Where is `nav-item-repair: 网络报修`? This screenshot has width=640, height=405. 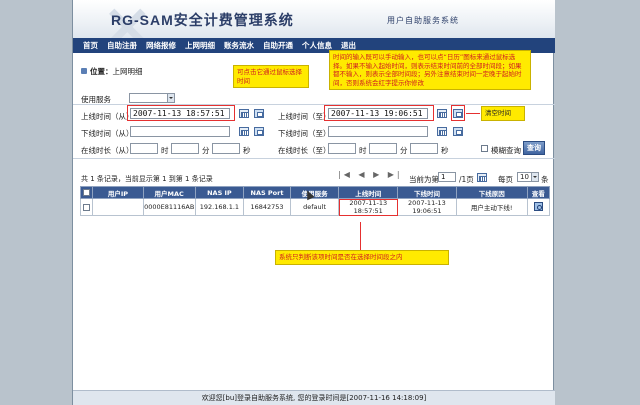
nav-item-repair: 网络报修 is located at coordinates (161, 45).